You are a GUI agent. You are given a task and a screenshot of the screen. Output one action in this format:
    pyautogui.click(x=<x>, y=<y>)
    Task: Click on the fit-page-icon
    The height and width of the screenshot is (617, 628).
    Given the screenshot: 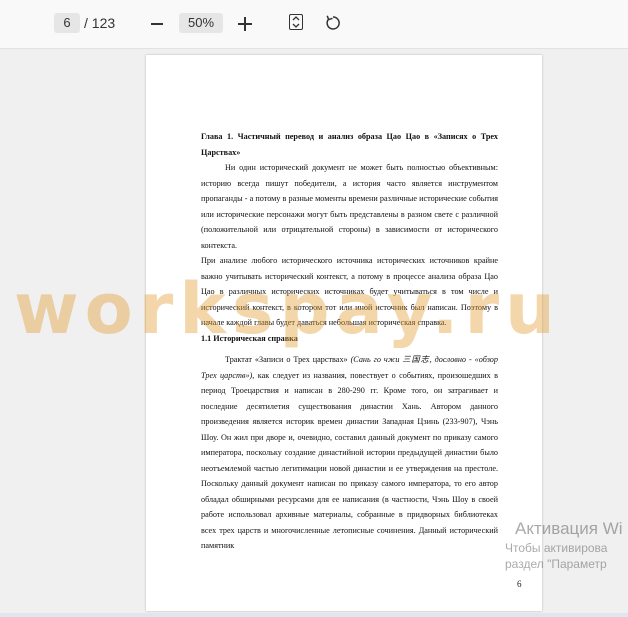 What is the action you would take?
    pyautogui.click(x=296, y=22)
    